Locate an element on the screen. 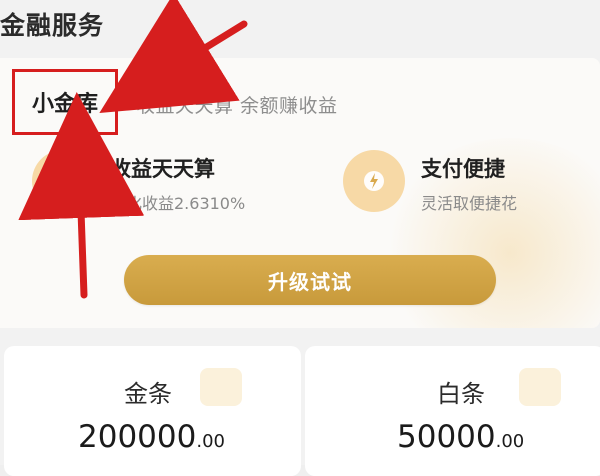 This screenshot has width=600, height=476. feature-payment: 支付便捷 灵活取便捷花 is located at coordinates (430, 182).